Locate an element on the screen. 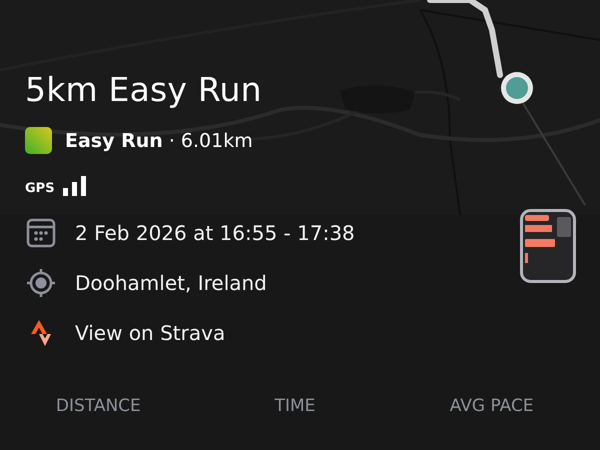 Image resolution: width=600 pixels, height=450 pixels. watch-icon is located at coordinates (548, 246).